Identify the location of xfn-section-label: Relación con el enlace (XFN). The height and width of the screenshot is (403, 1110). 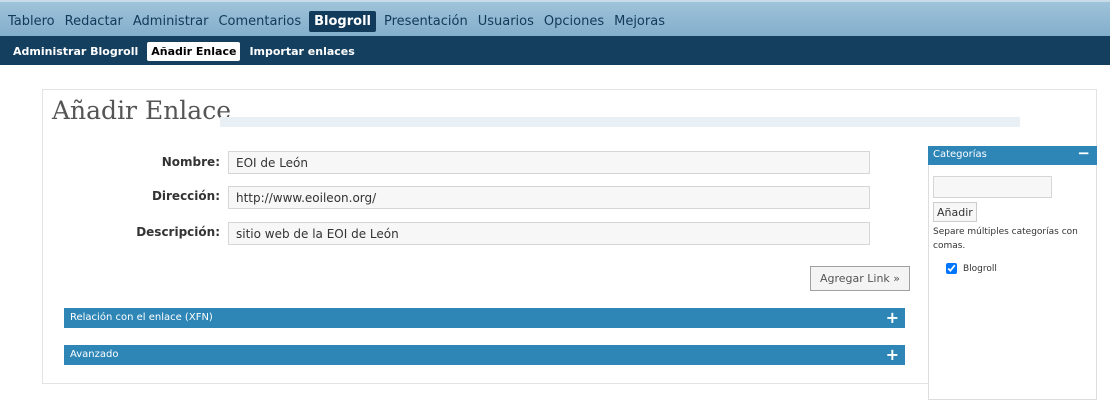
(141, 317).